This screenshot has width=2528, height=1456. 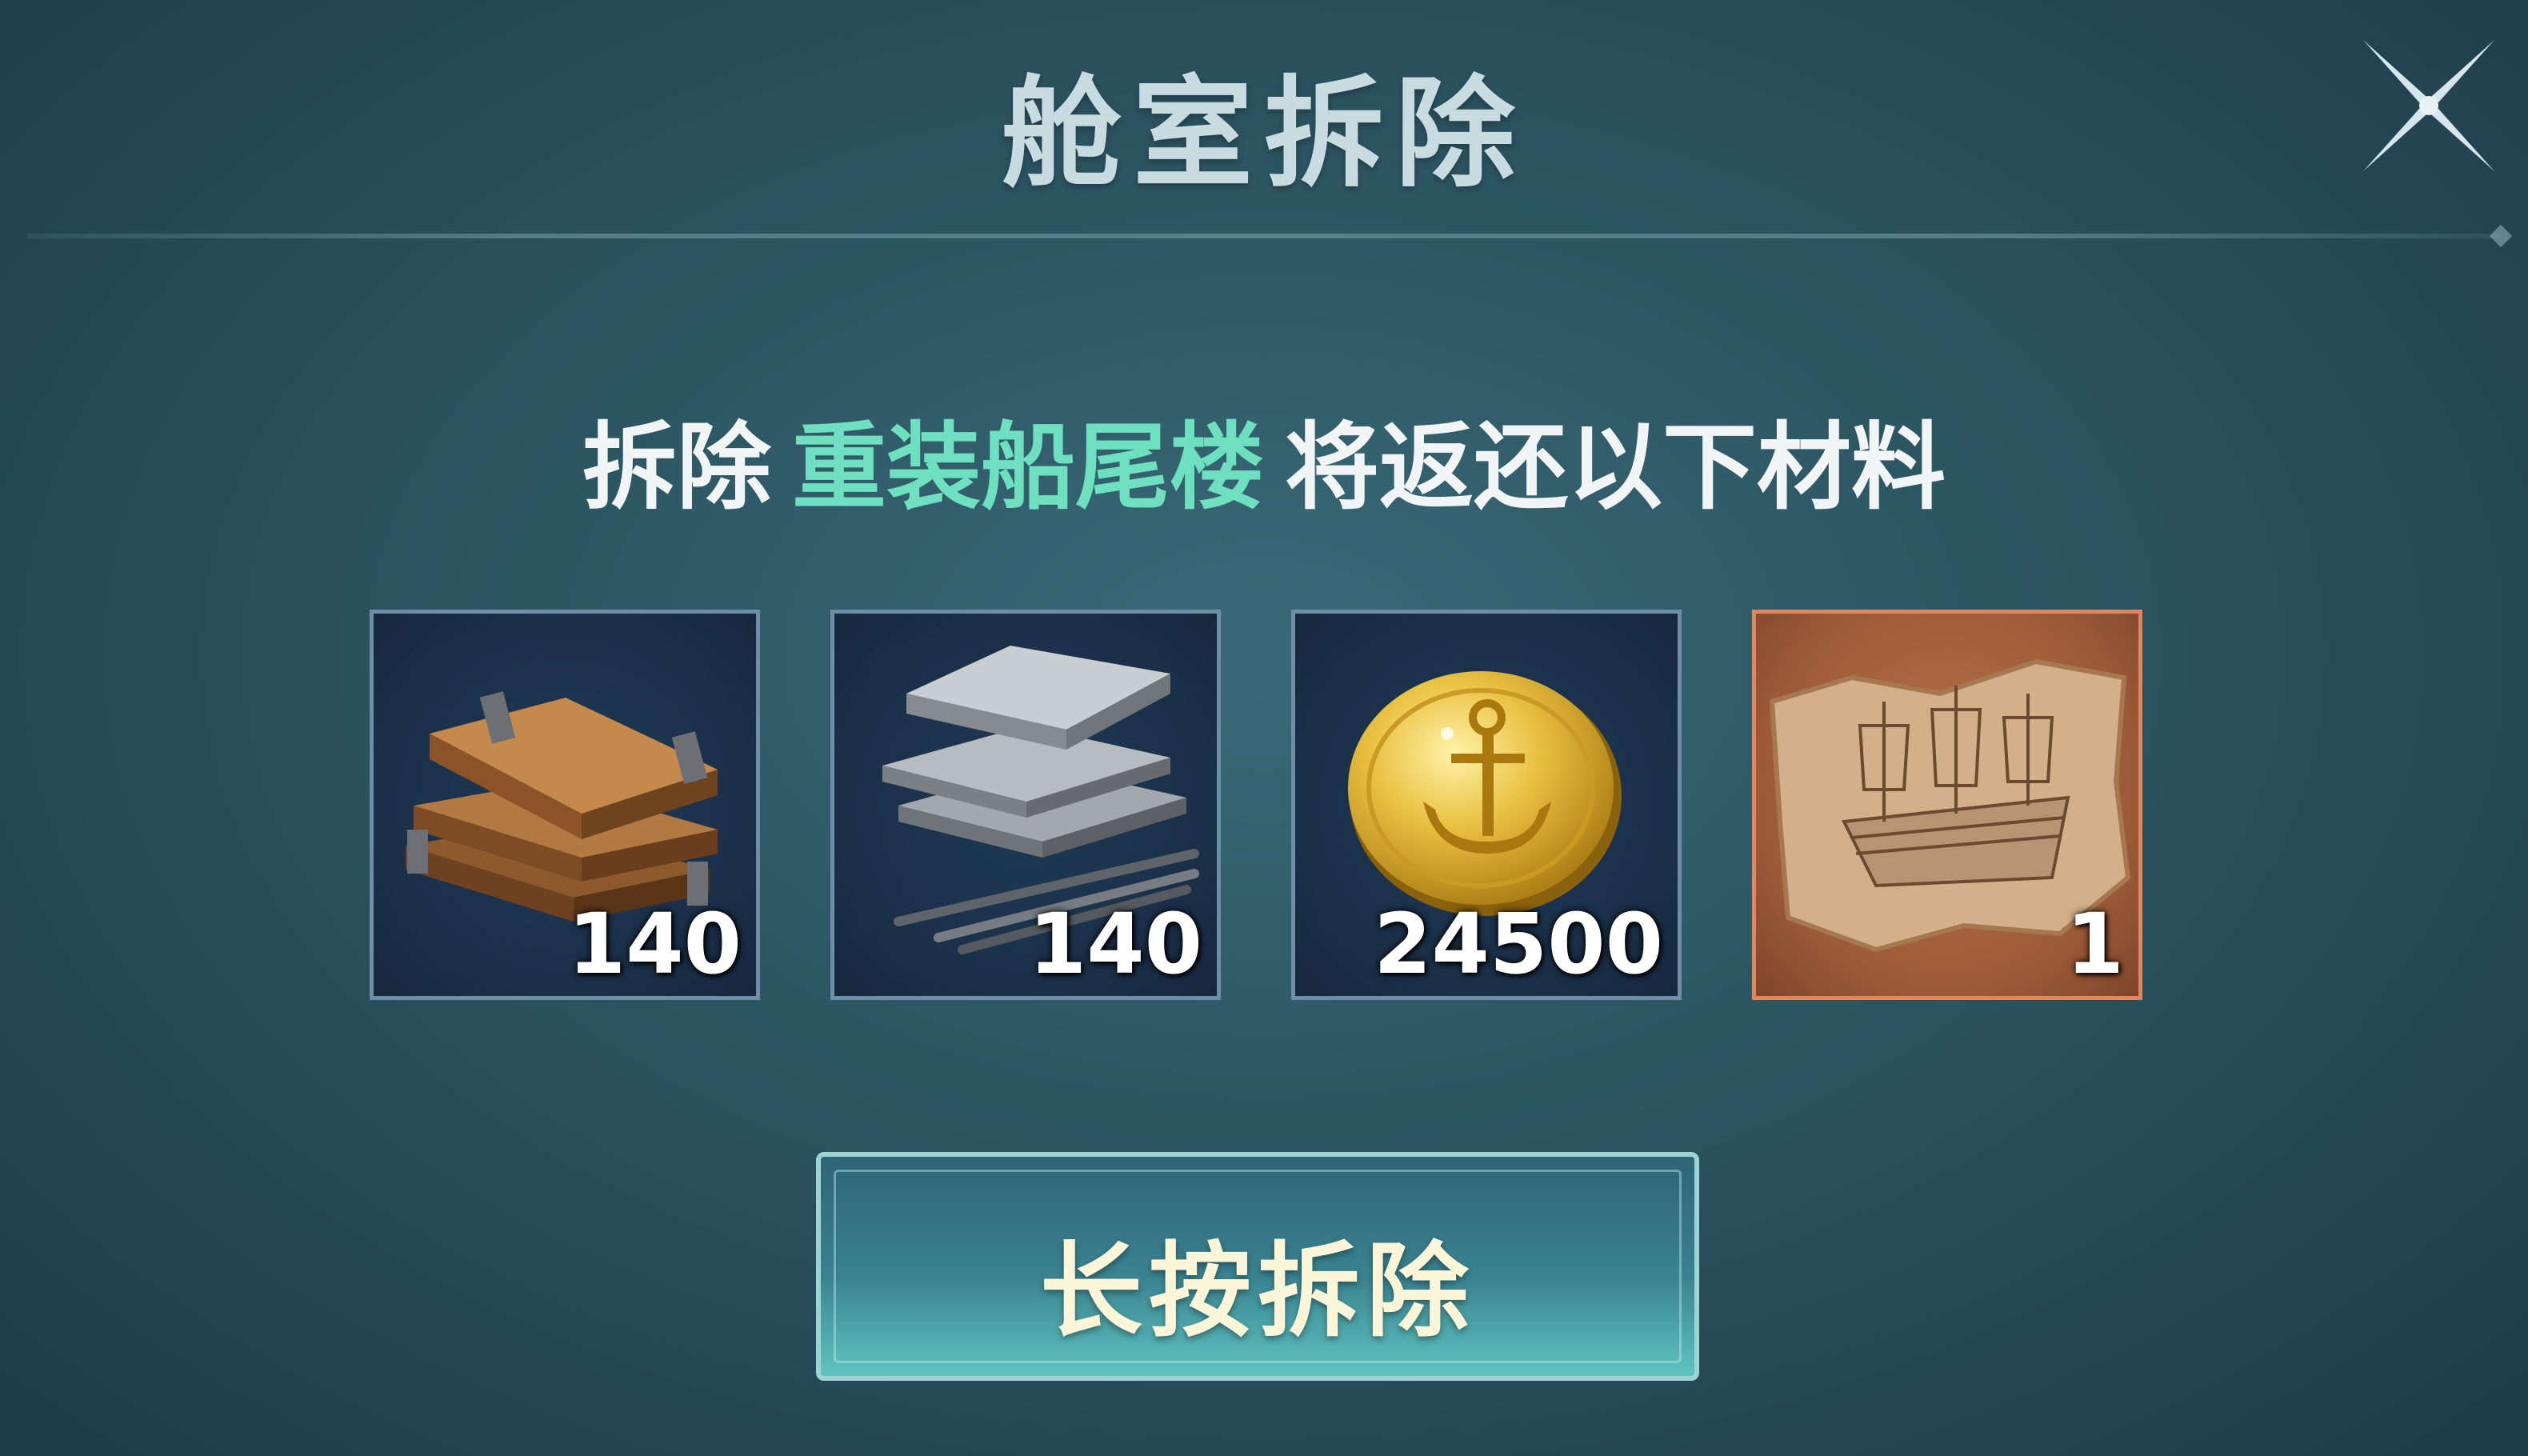 What do you see at coordinates (676, 467) in the screenshot?
I see `message-prefix: 拆除` at bounding box center [676, 467].